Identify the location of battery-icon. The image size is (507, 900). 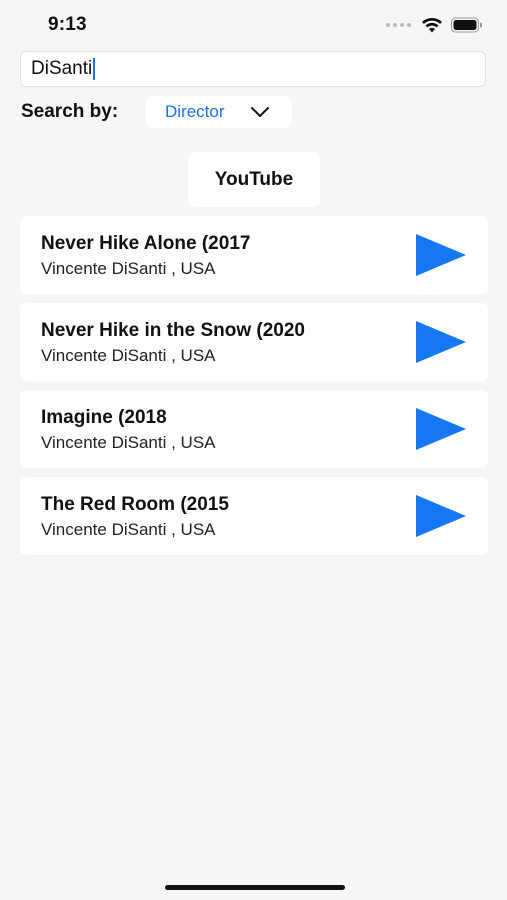
(466, 25).